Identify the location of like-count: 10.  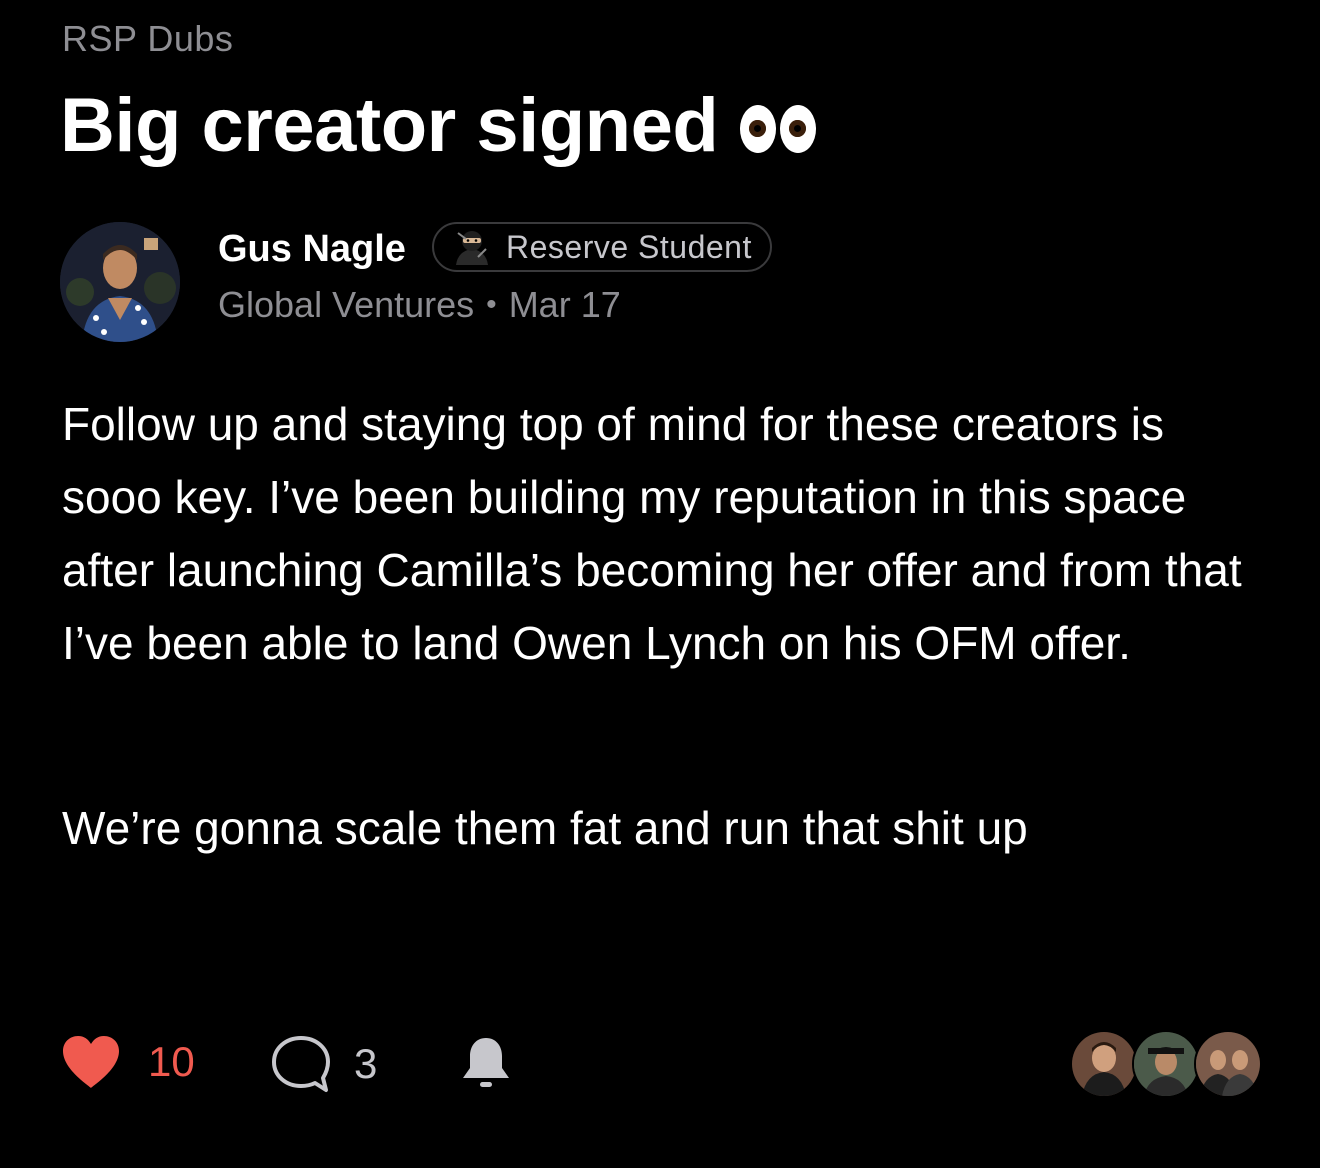
(171, 1061).